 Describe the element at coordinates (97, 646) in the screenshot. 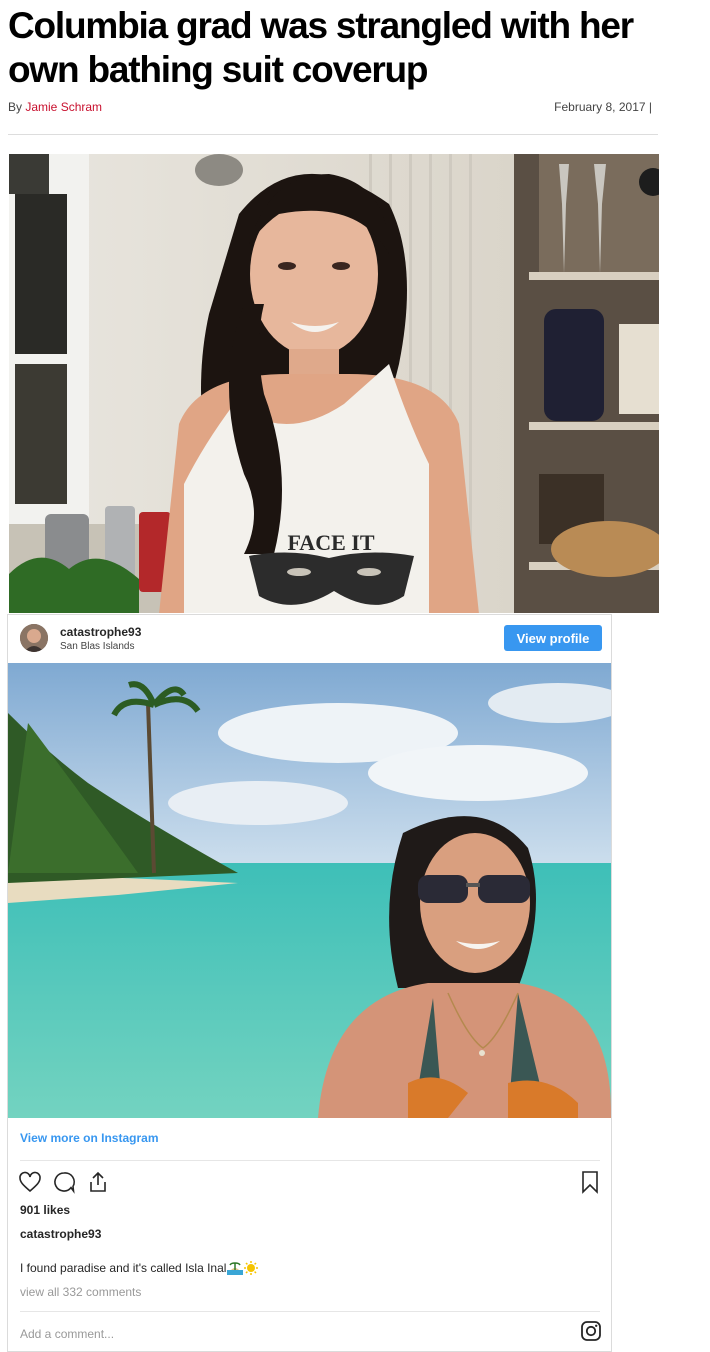

I see `instagram-location: San Blas Islands` at that location.